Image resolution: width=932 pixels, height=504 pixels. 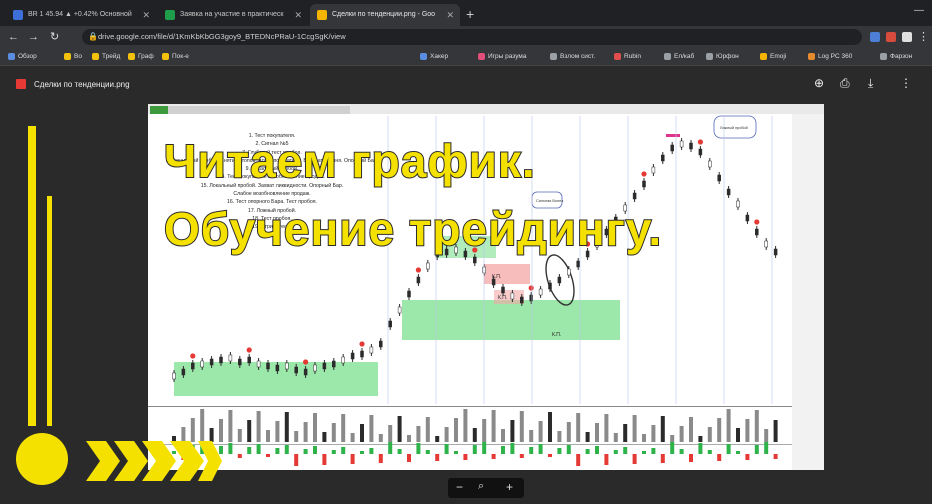 What do you see at coordinates (233, 15) in the screenshot?
I see `tab-application: Заявка на участие в практическ ✕` at bounding box center [233, 15].